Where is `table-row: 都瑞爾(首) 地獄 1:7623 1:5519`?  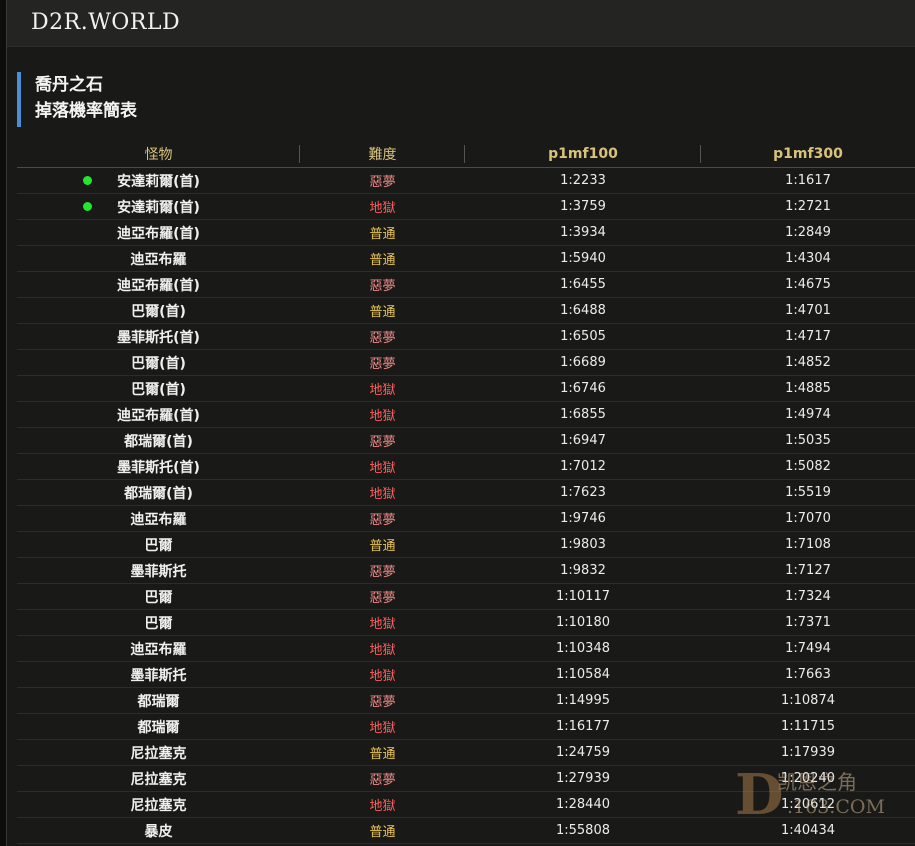
table-row: 都瑞爾(首) 地獄 1:7623 1:5519 is located at coordinates (466, 492).